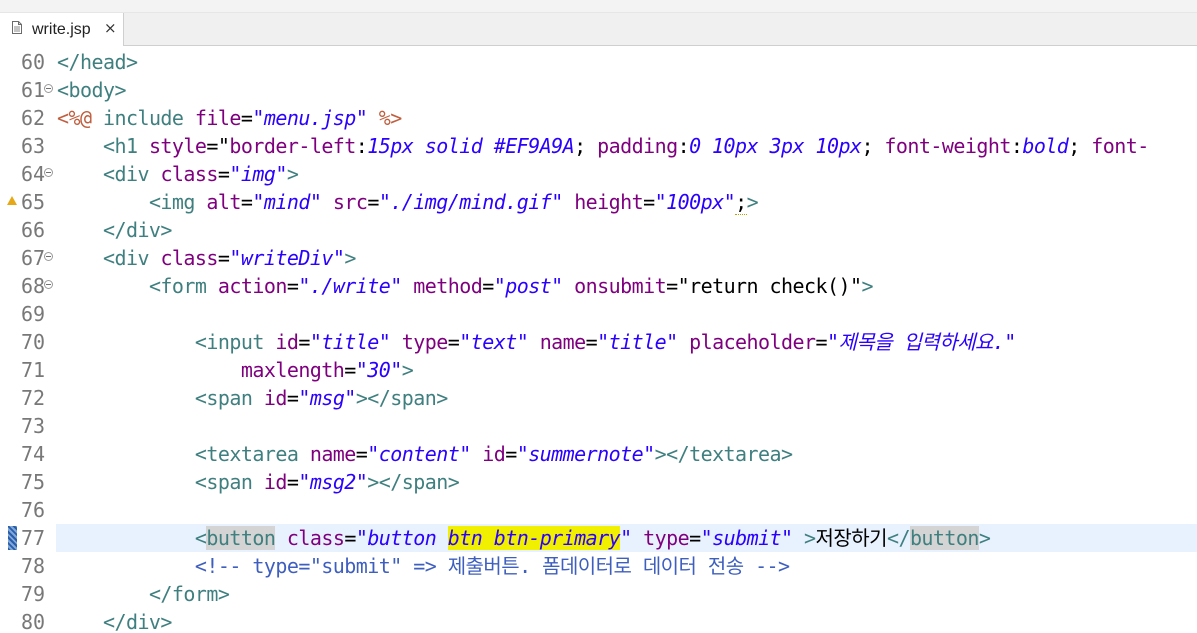 This screenshot has height=633, width=1197. What do you see at coordinates (350, 286) in the screenshot?
I see `code-token: "./write"` at bounding box center [350, 286].